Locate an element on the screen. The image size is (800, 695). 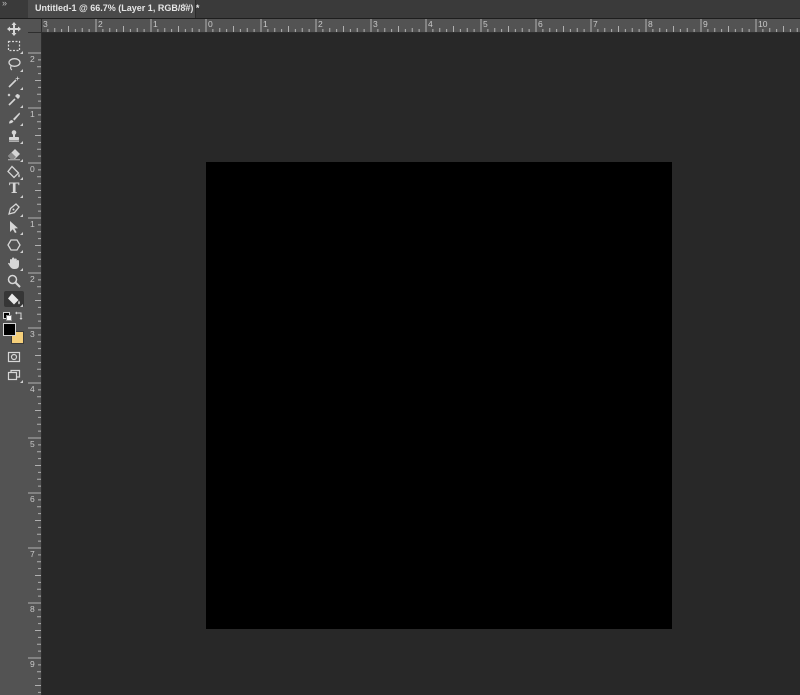
lasso-icon is located at coordinates (14, 64).